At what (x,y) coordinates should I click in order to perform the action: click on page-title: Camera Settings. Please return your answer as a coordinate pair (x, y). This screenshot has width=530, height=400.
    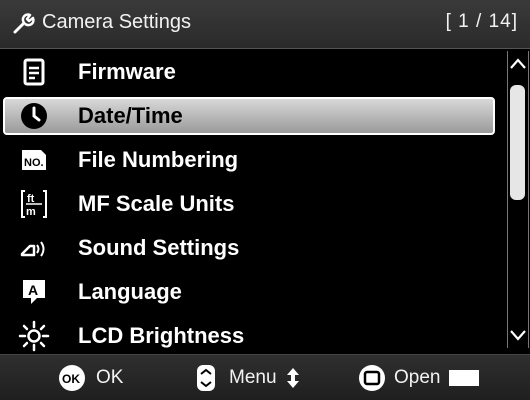
    Looking at the image, I should click on (116, 22).